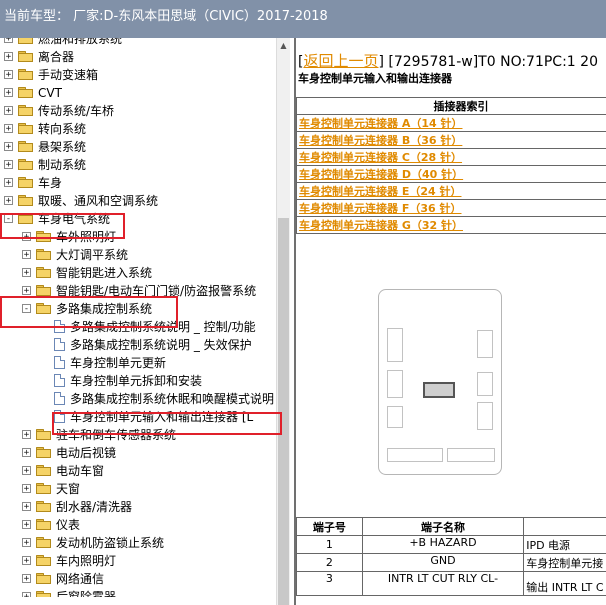  I want to click on table-cell: 车身控制单元接, so click(564, 562).